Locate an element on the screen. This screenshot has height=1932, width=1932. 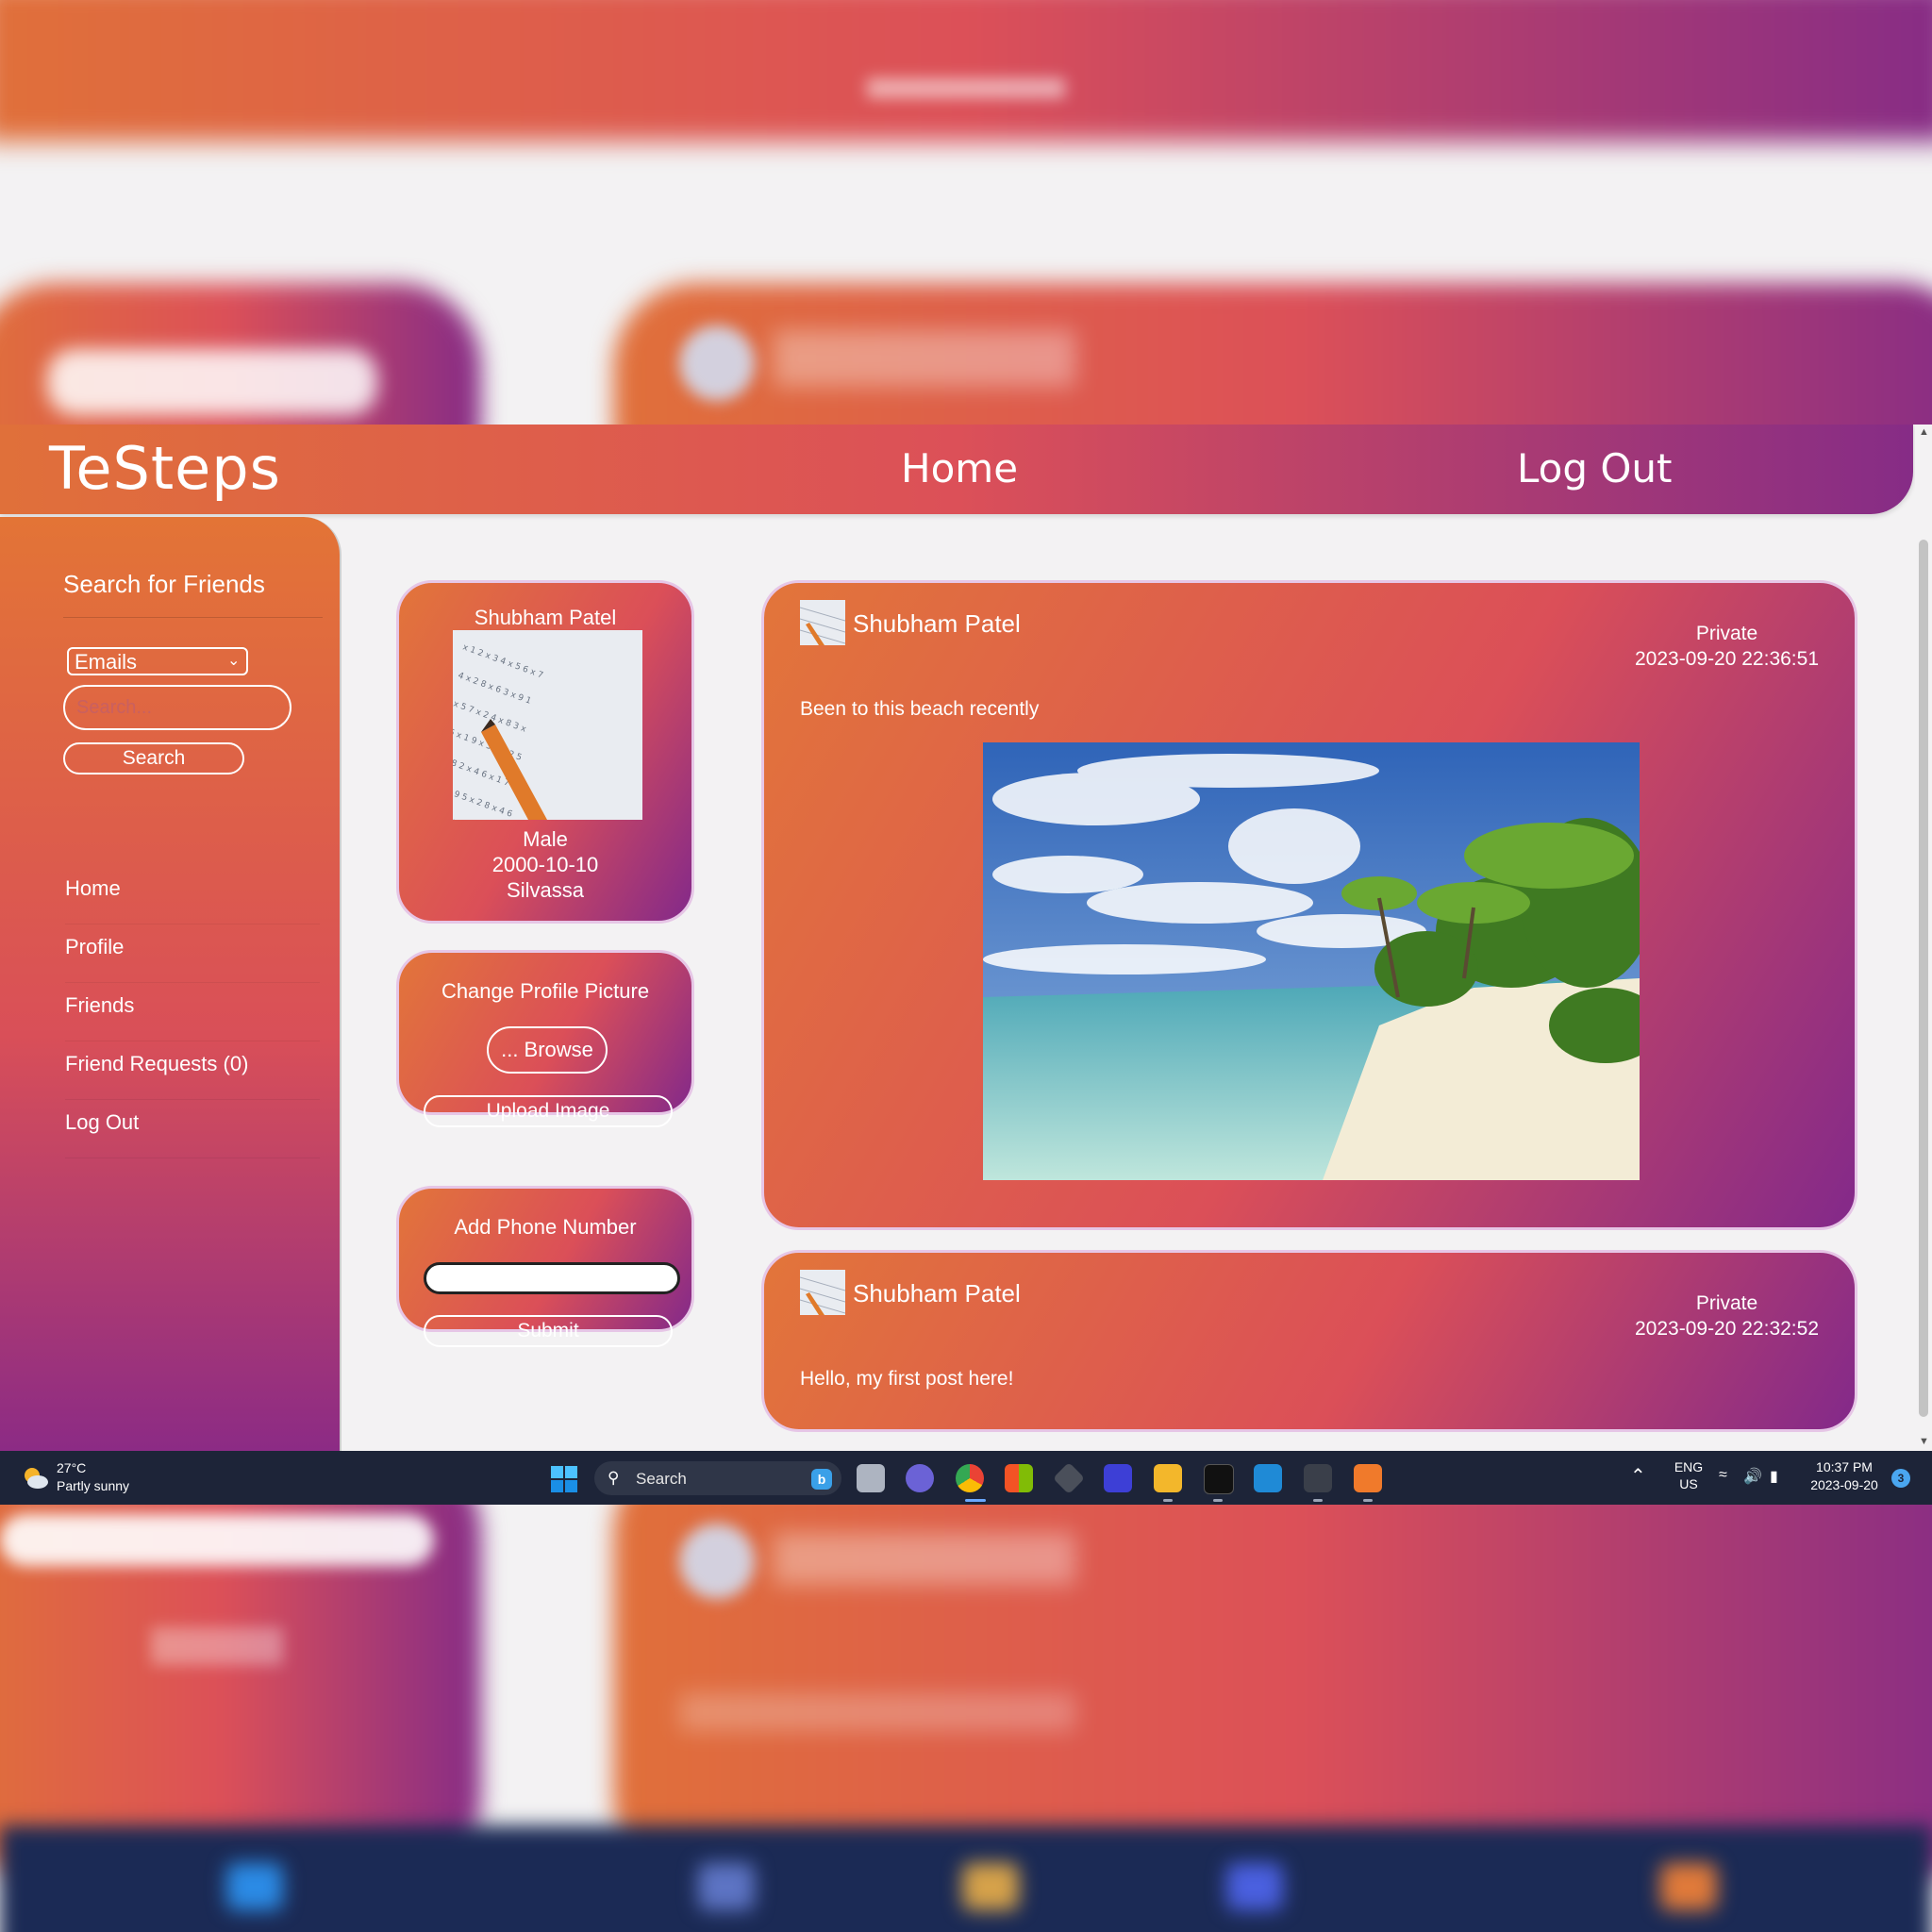
store-icon is located at coordinates (1019, 1478).